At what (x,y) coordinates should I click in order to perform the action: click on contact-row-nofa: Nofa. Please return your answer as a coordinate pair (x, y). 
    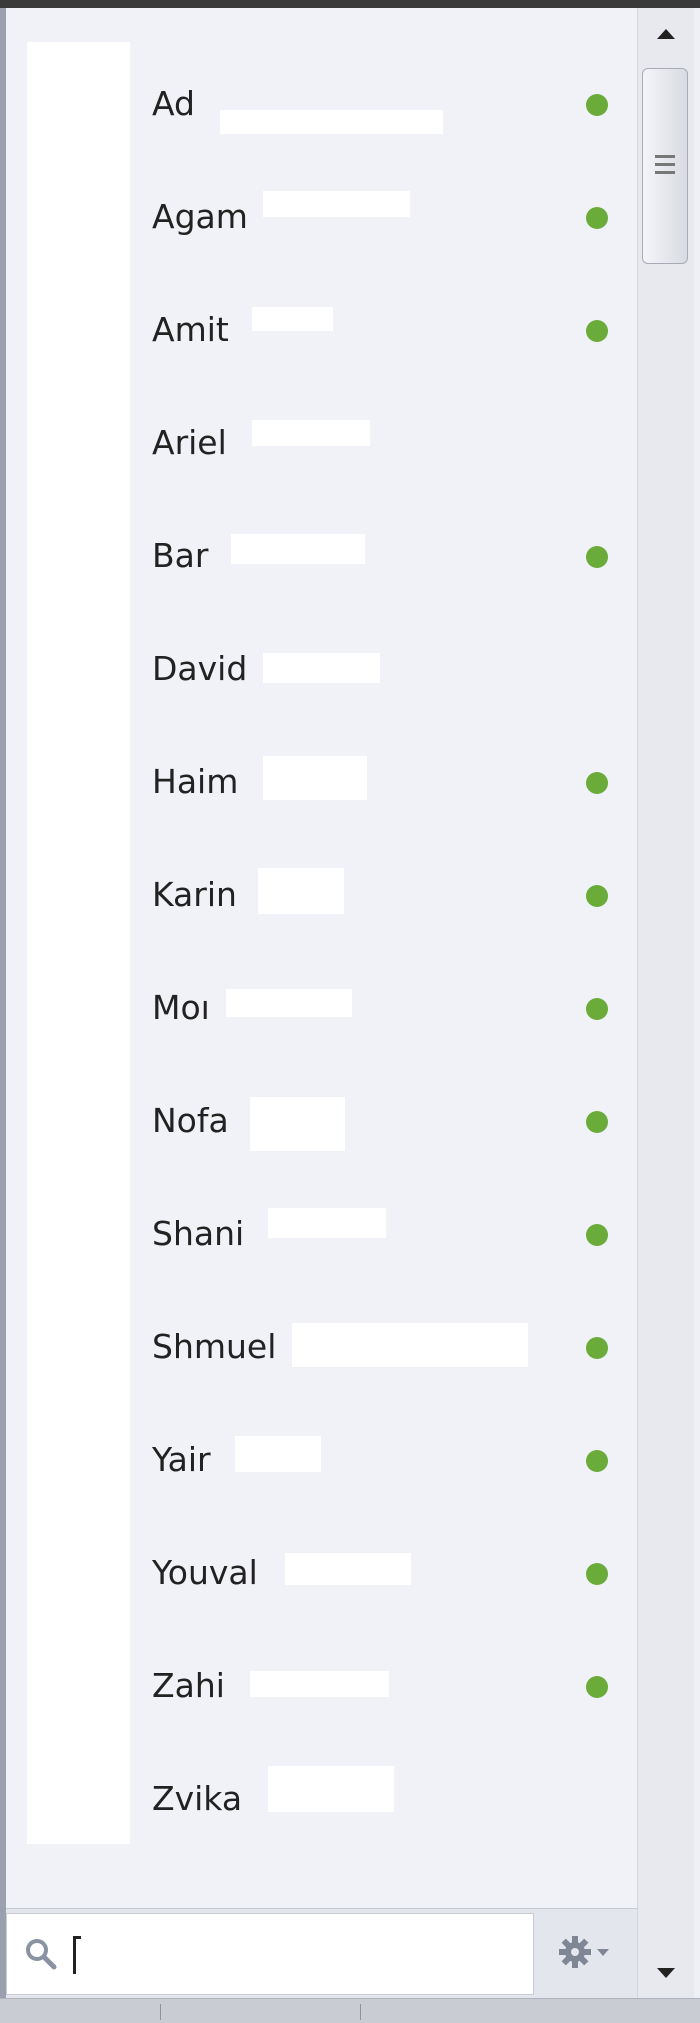
    Looking at the image, I should click on (321, 1119).